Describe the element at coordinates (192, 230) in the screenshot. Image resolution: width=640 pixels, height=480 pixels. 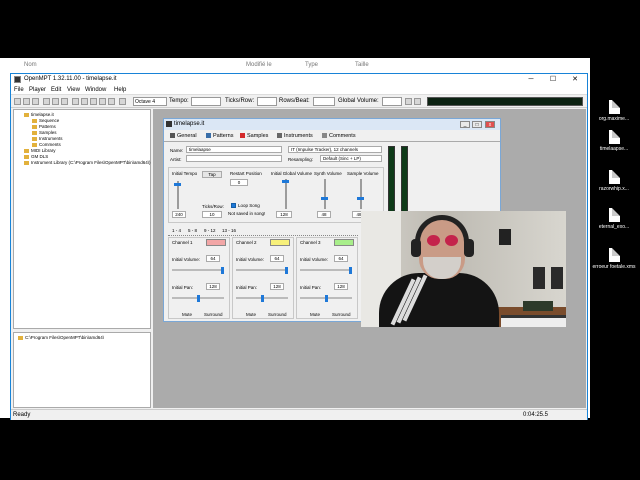
I see `channel-tab-5-8: 5 - 8` at that location.